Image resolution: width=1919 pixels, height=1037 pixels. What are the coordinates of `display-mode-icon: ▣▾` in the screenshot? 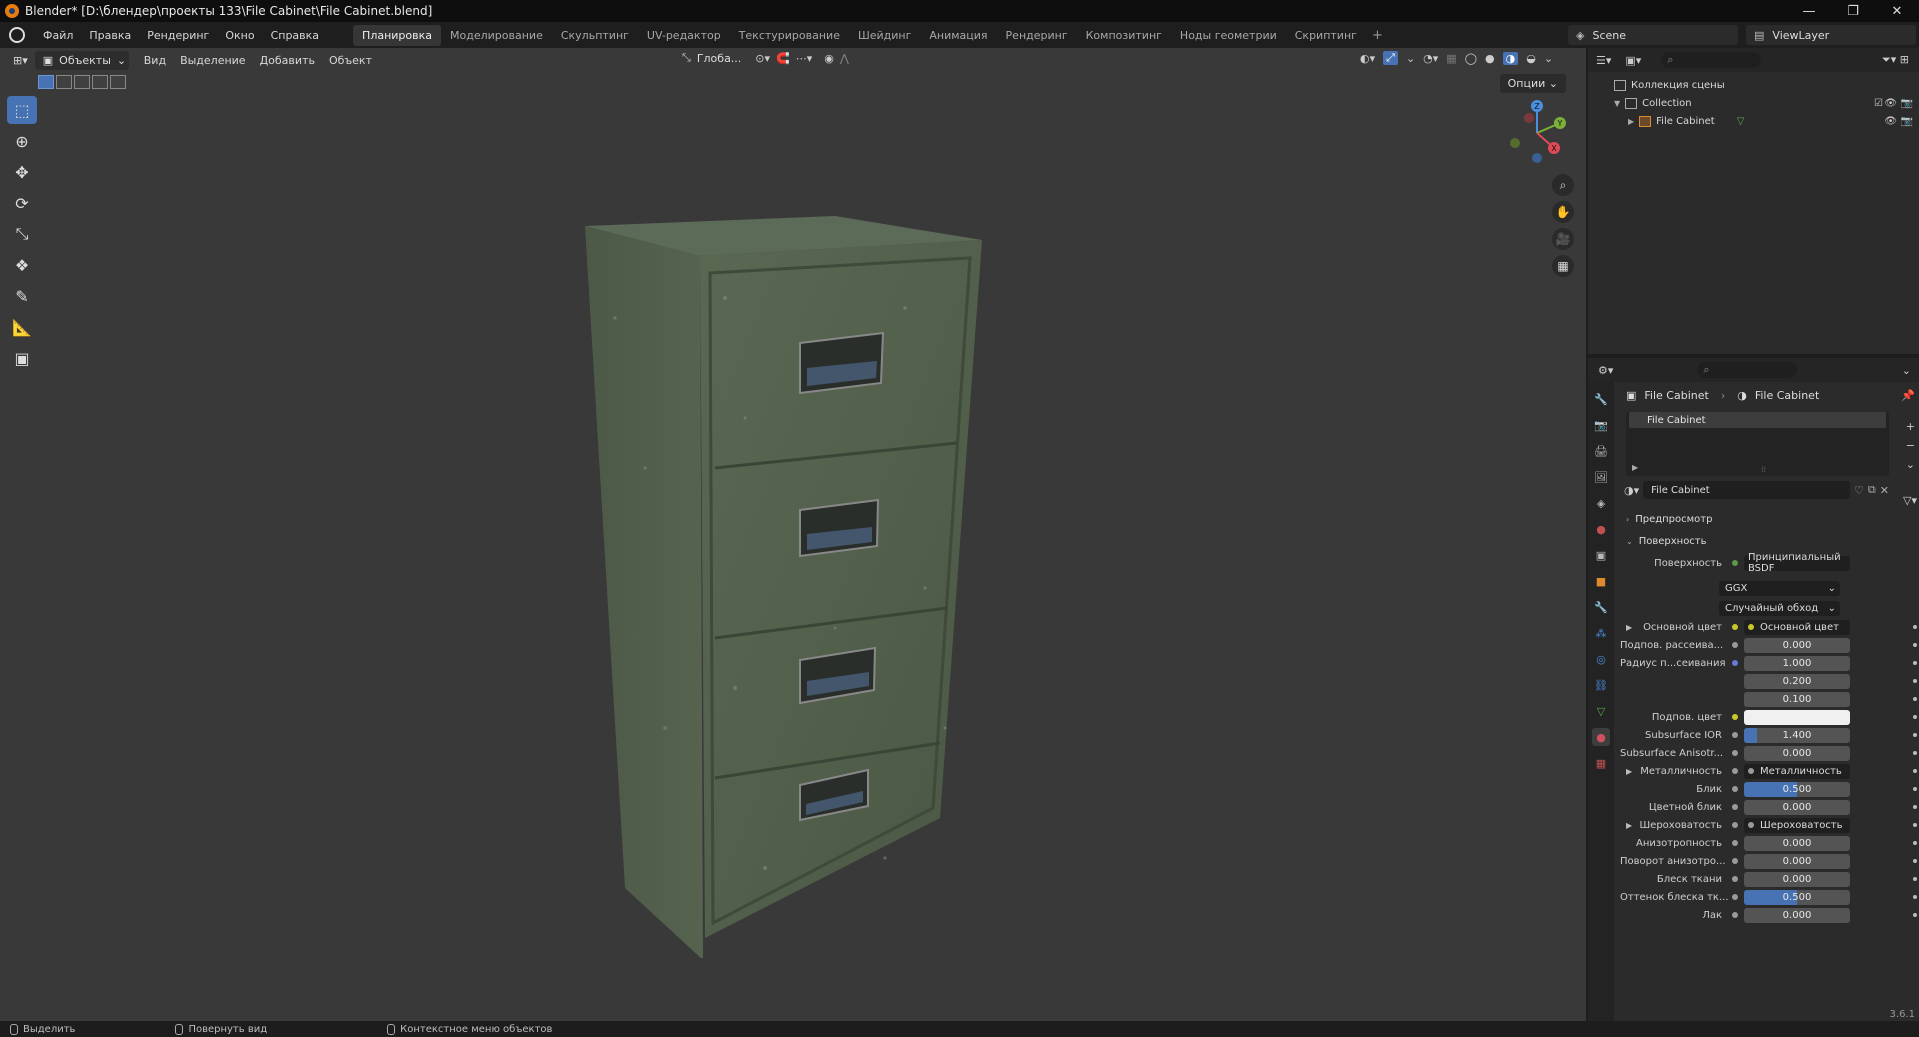 It's located at (1633, 60).